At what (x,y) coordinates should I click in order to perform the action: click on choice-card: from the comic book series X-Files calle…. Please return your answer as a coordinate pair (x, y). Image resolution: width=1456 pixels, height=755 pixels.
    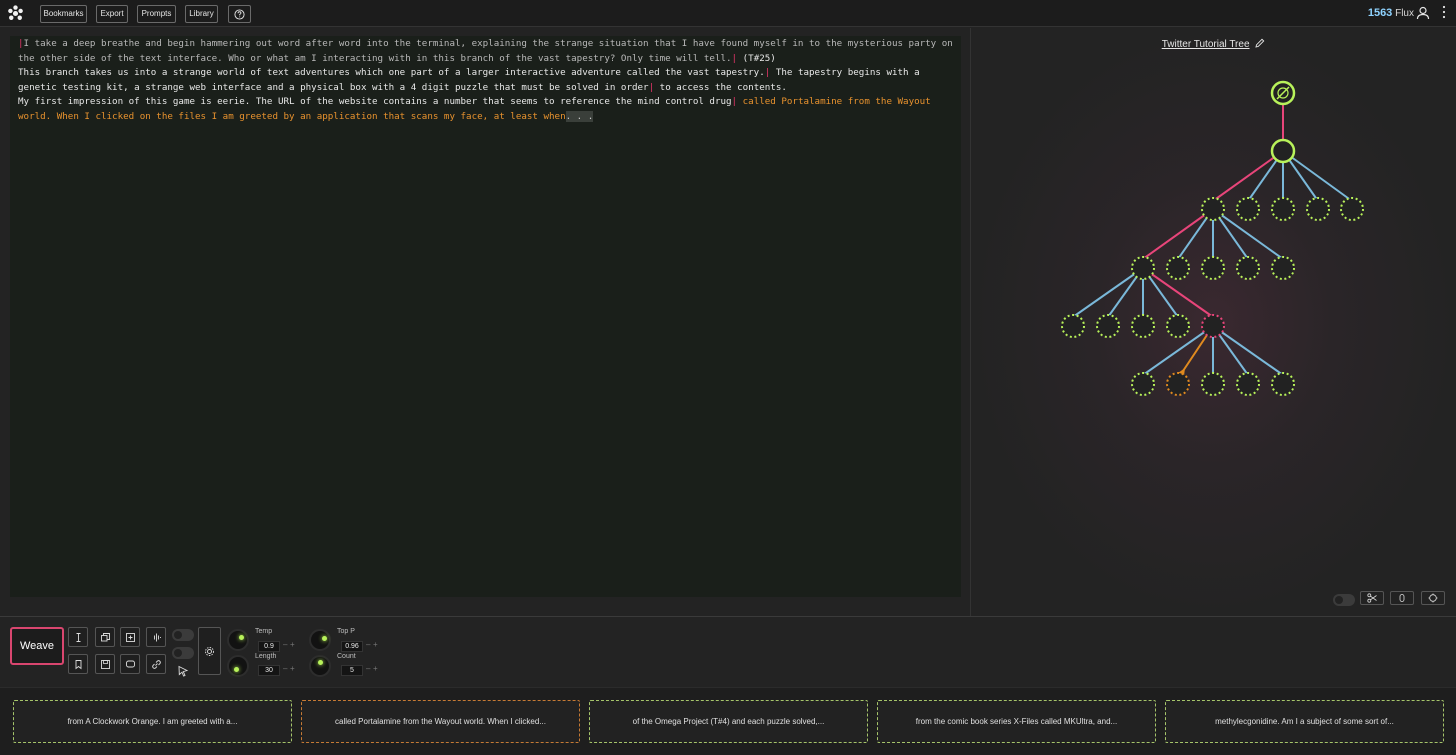
    Looking at the image, I should click on (1016, 721).